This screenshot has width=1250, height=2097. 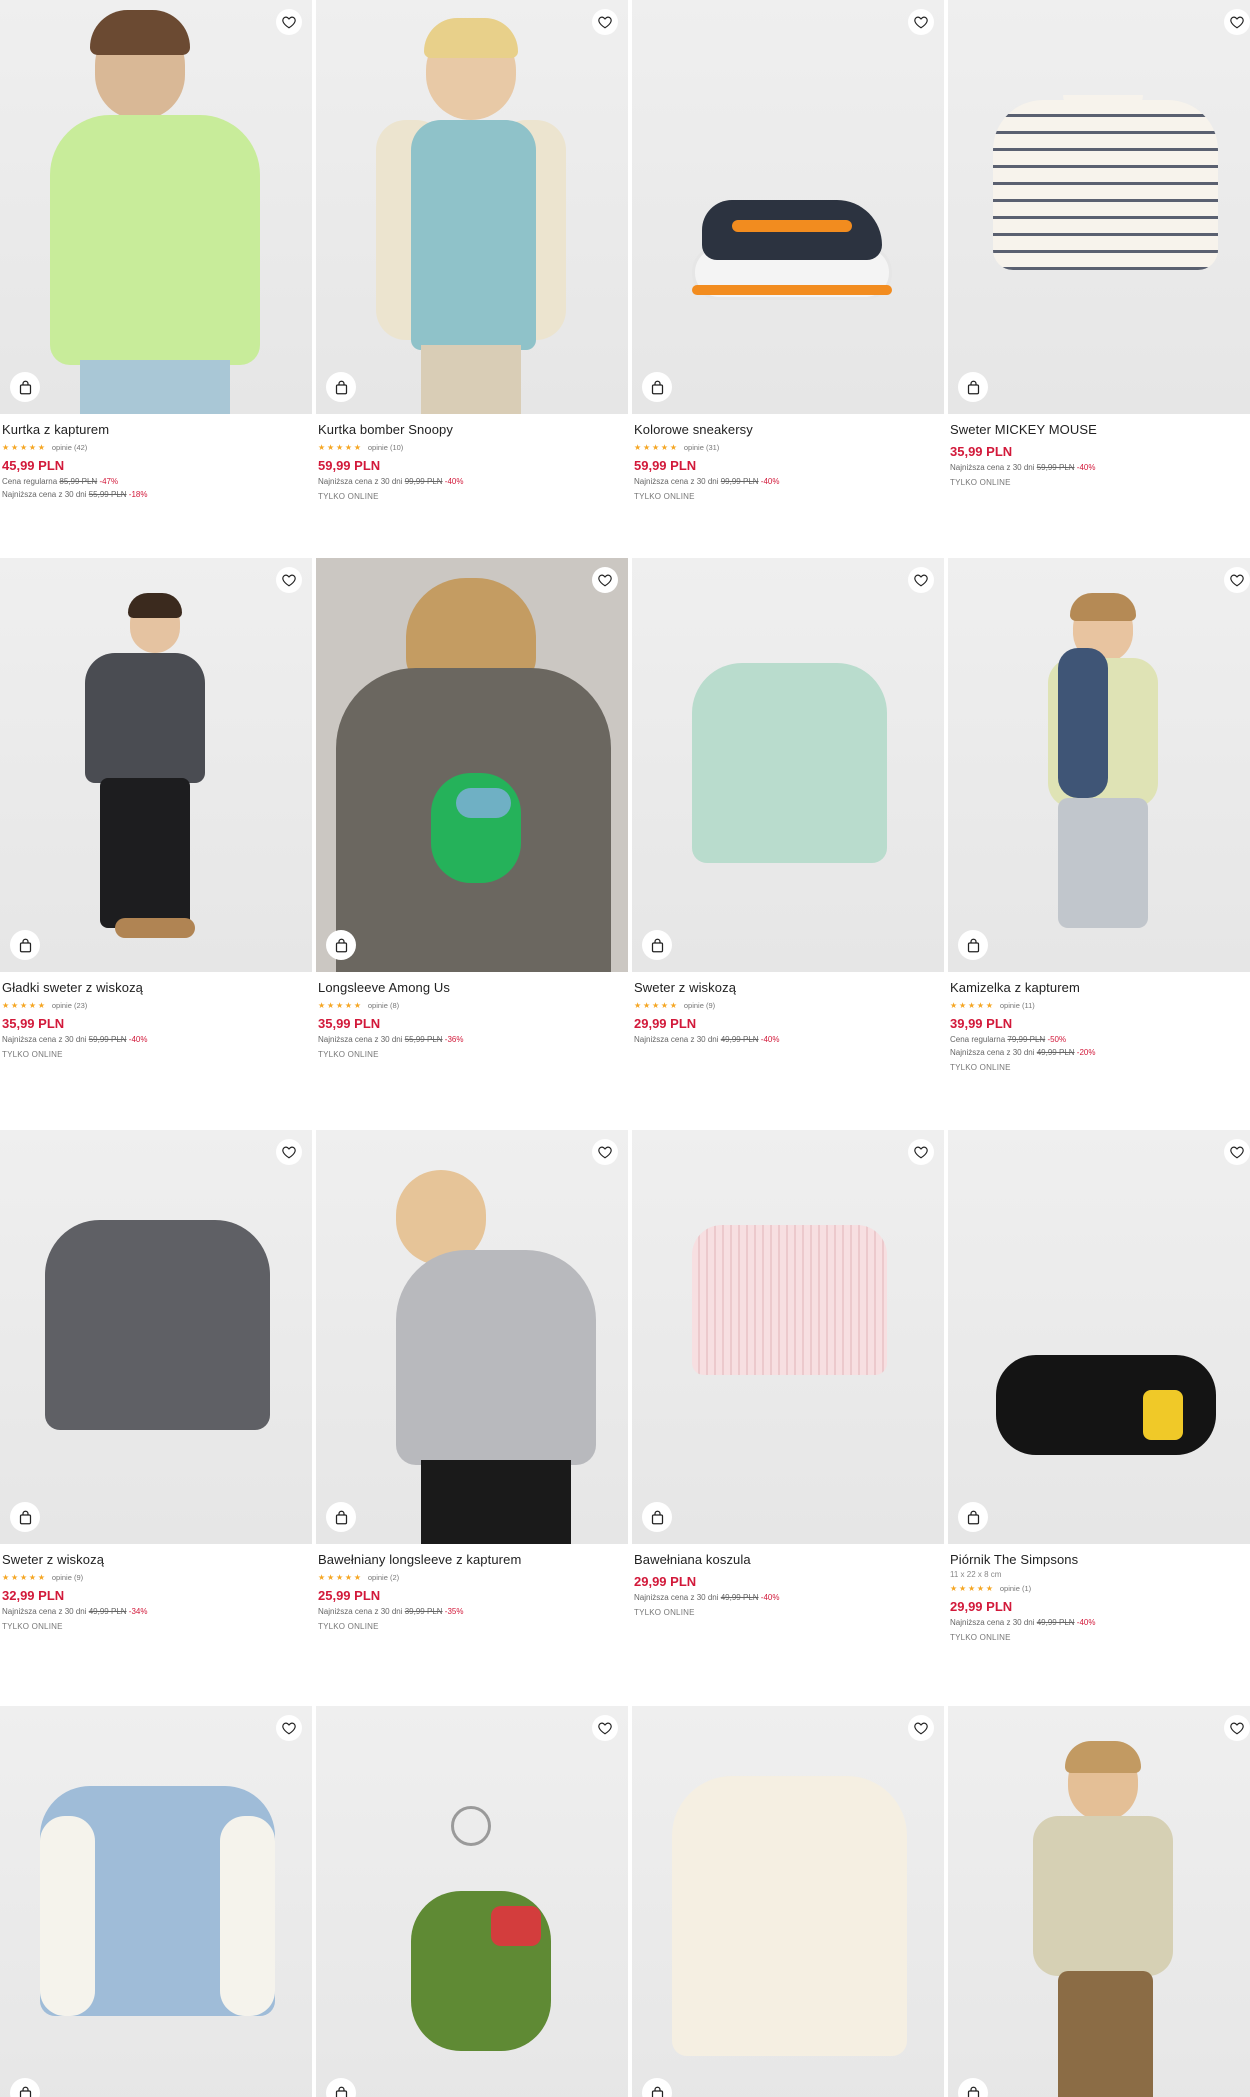 What do you see at coordinates (1100, 988) in the screenshot?
I see `product-title: Kamizelka z kapturem` at bounding box center [1100, 988].